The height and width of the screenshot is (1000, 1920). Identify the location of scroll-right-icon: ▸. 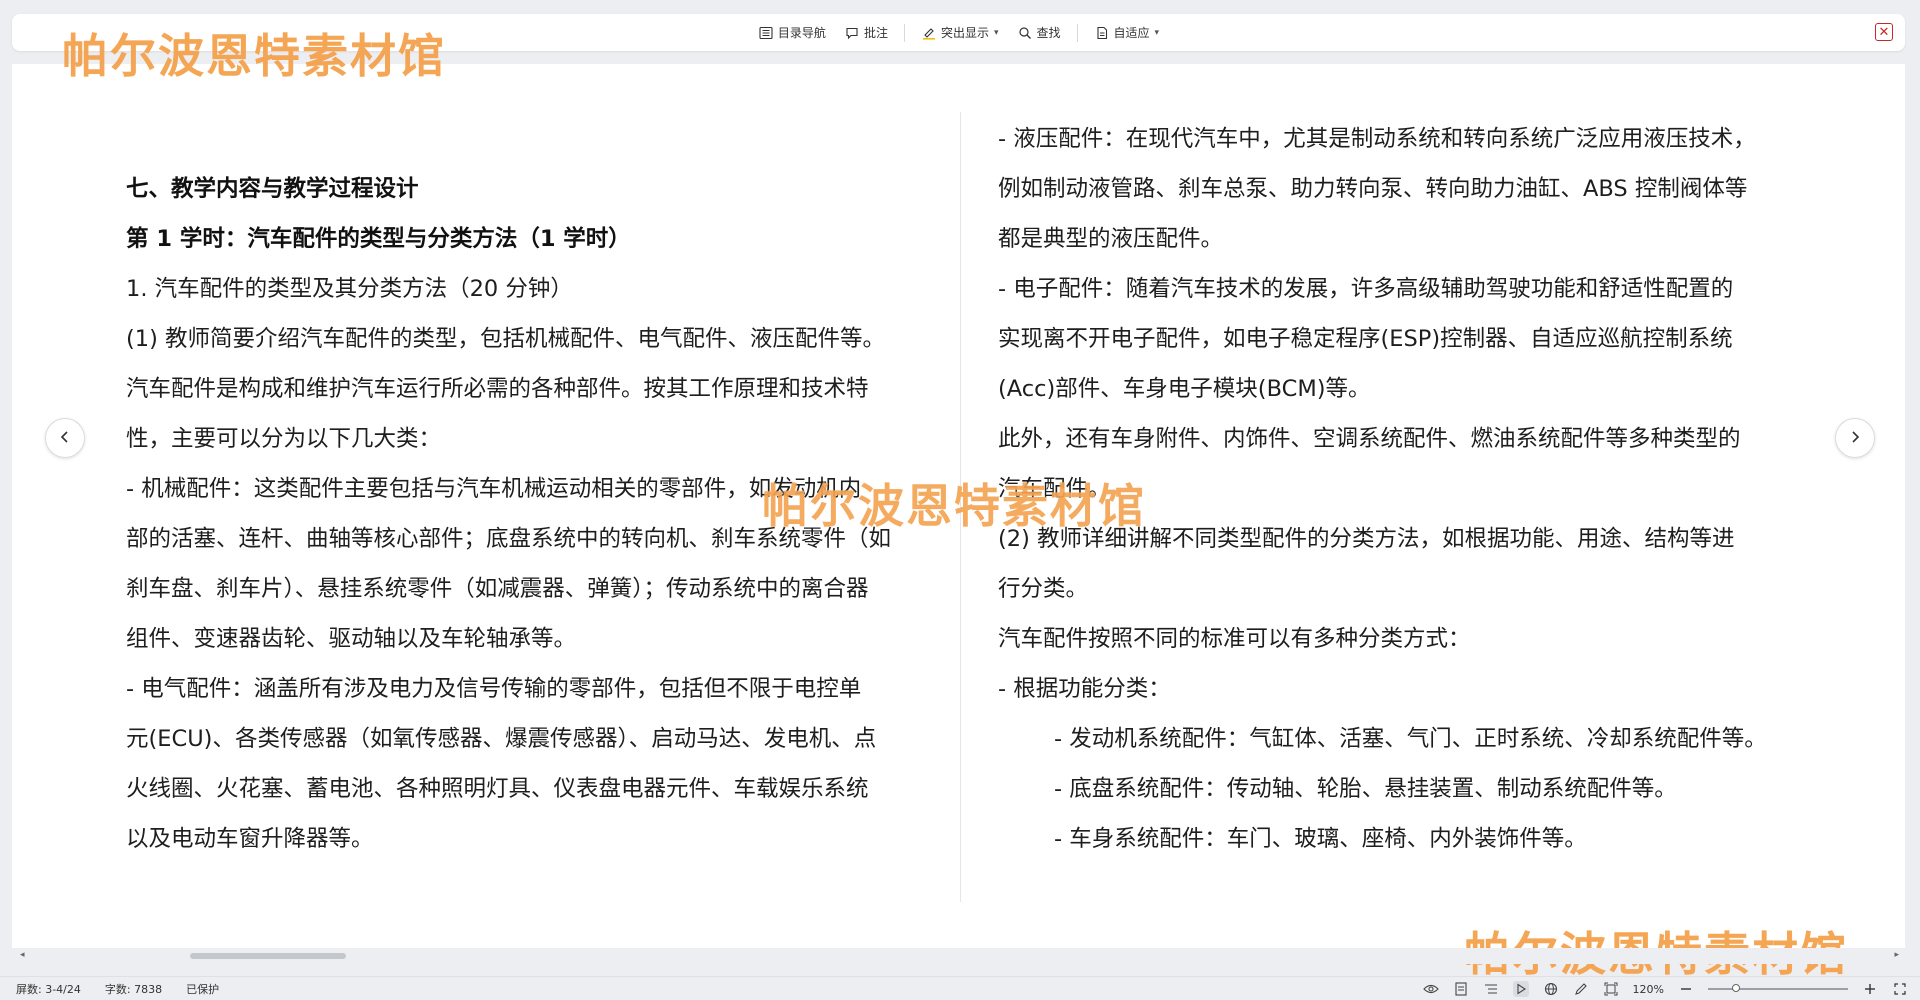
(1896, 955).